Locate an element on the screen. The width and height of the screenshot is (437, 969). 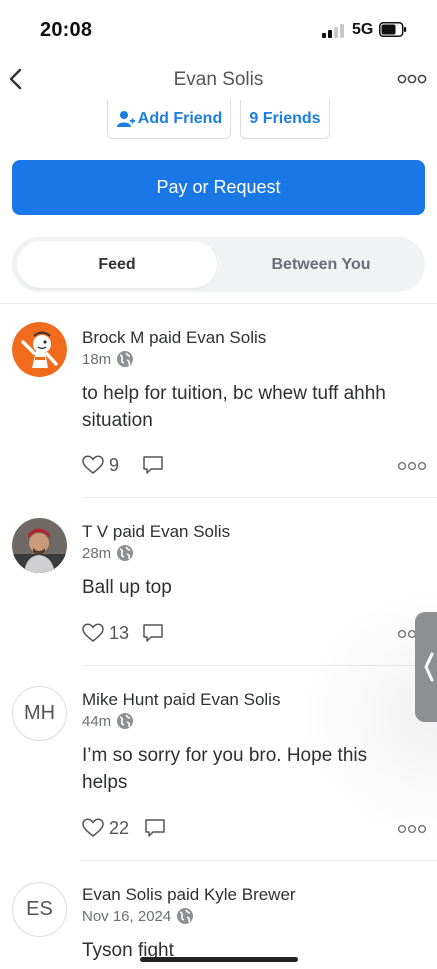
avatar: ES is located at coordinates (39, 909).